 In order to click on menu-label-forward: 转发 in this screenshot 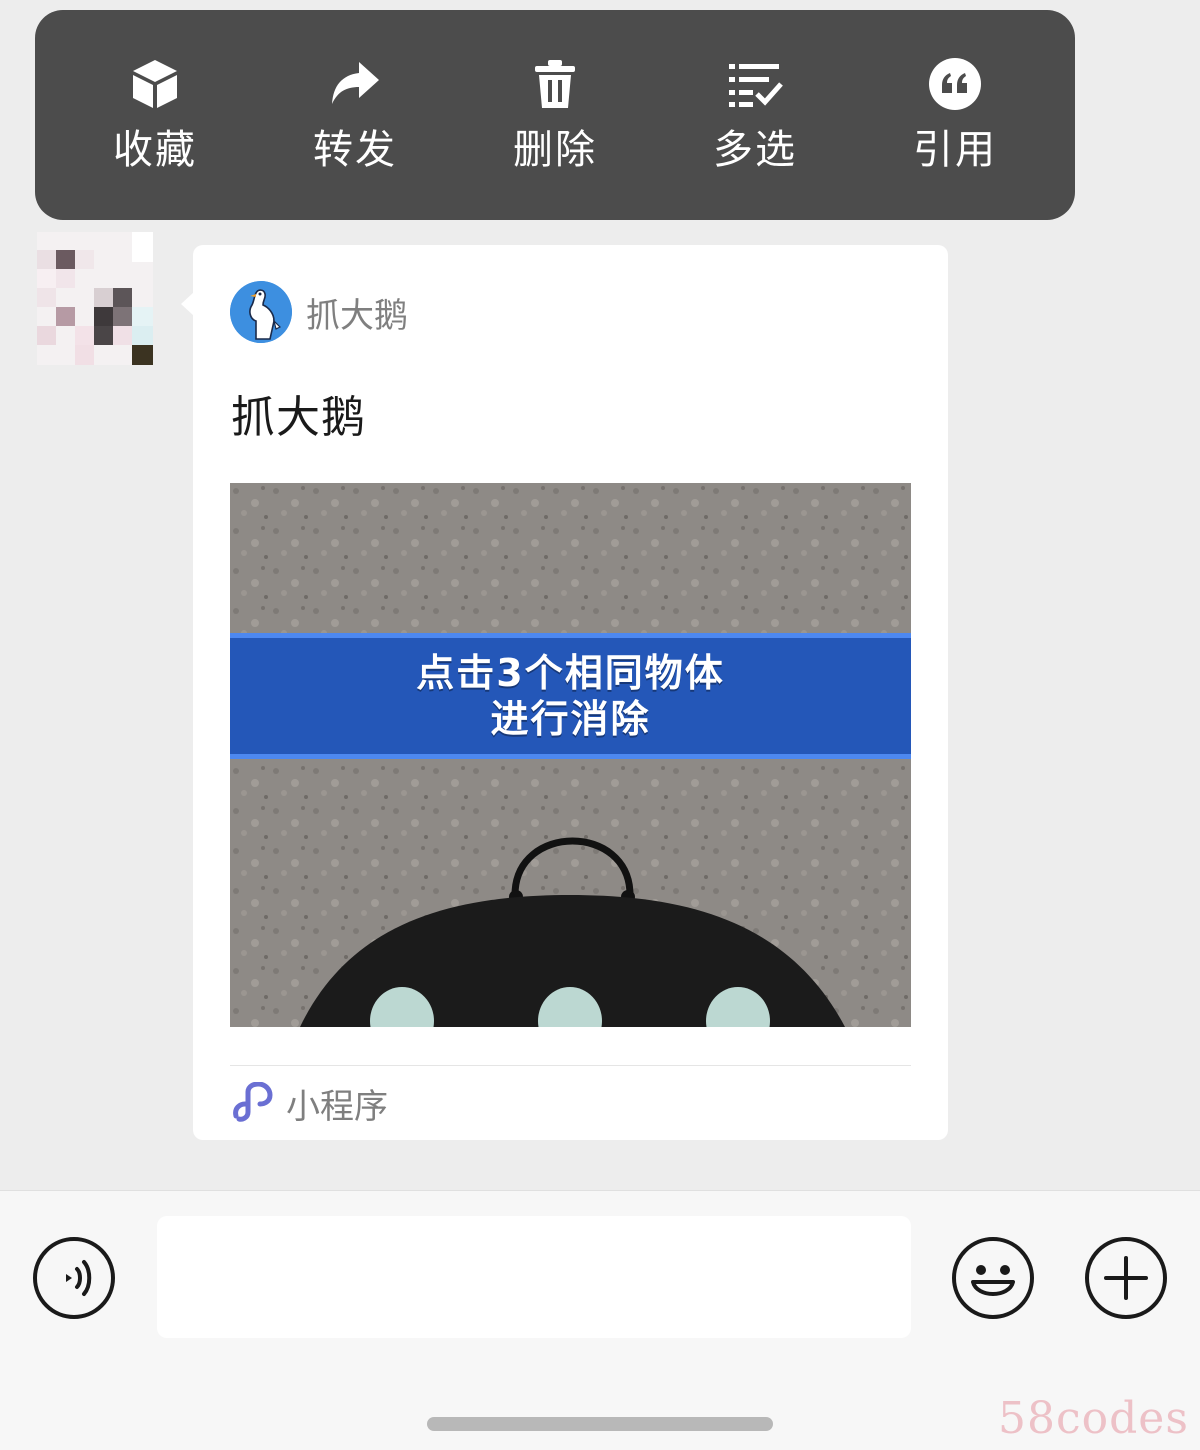, I will do `click(355, 150)`.